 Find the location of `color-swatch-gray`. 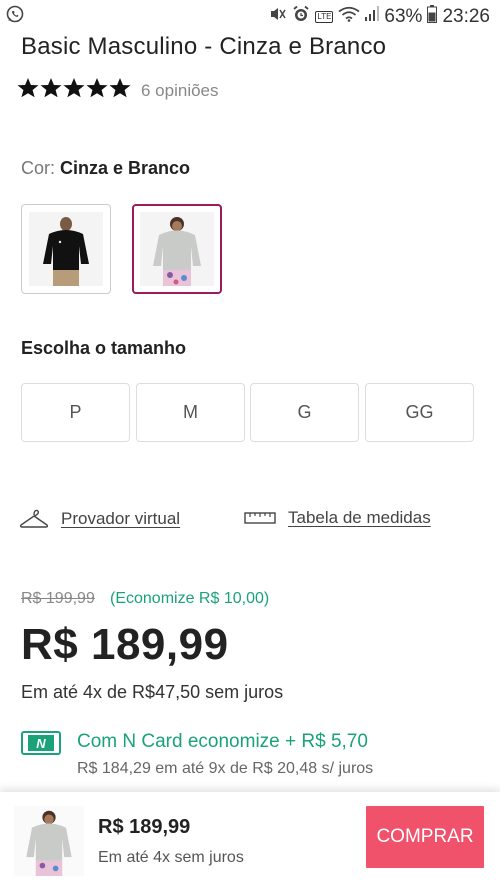

color-swatch-gray is located at coordinates (177, 249).